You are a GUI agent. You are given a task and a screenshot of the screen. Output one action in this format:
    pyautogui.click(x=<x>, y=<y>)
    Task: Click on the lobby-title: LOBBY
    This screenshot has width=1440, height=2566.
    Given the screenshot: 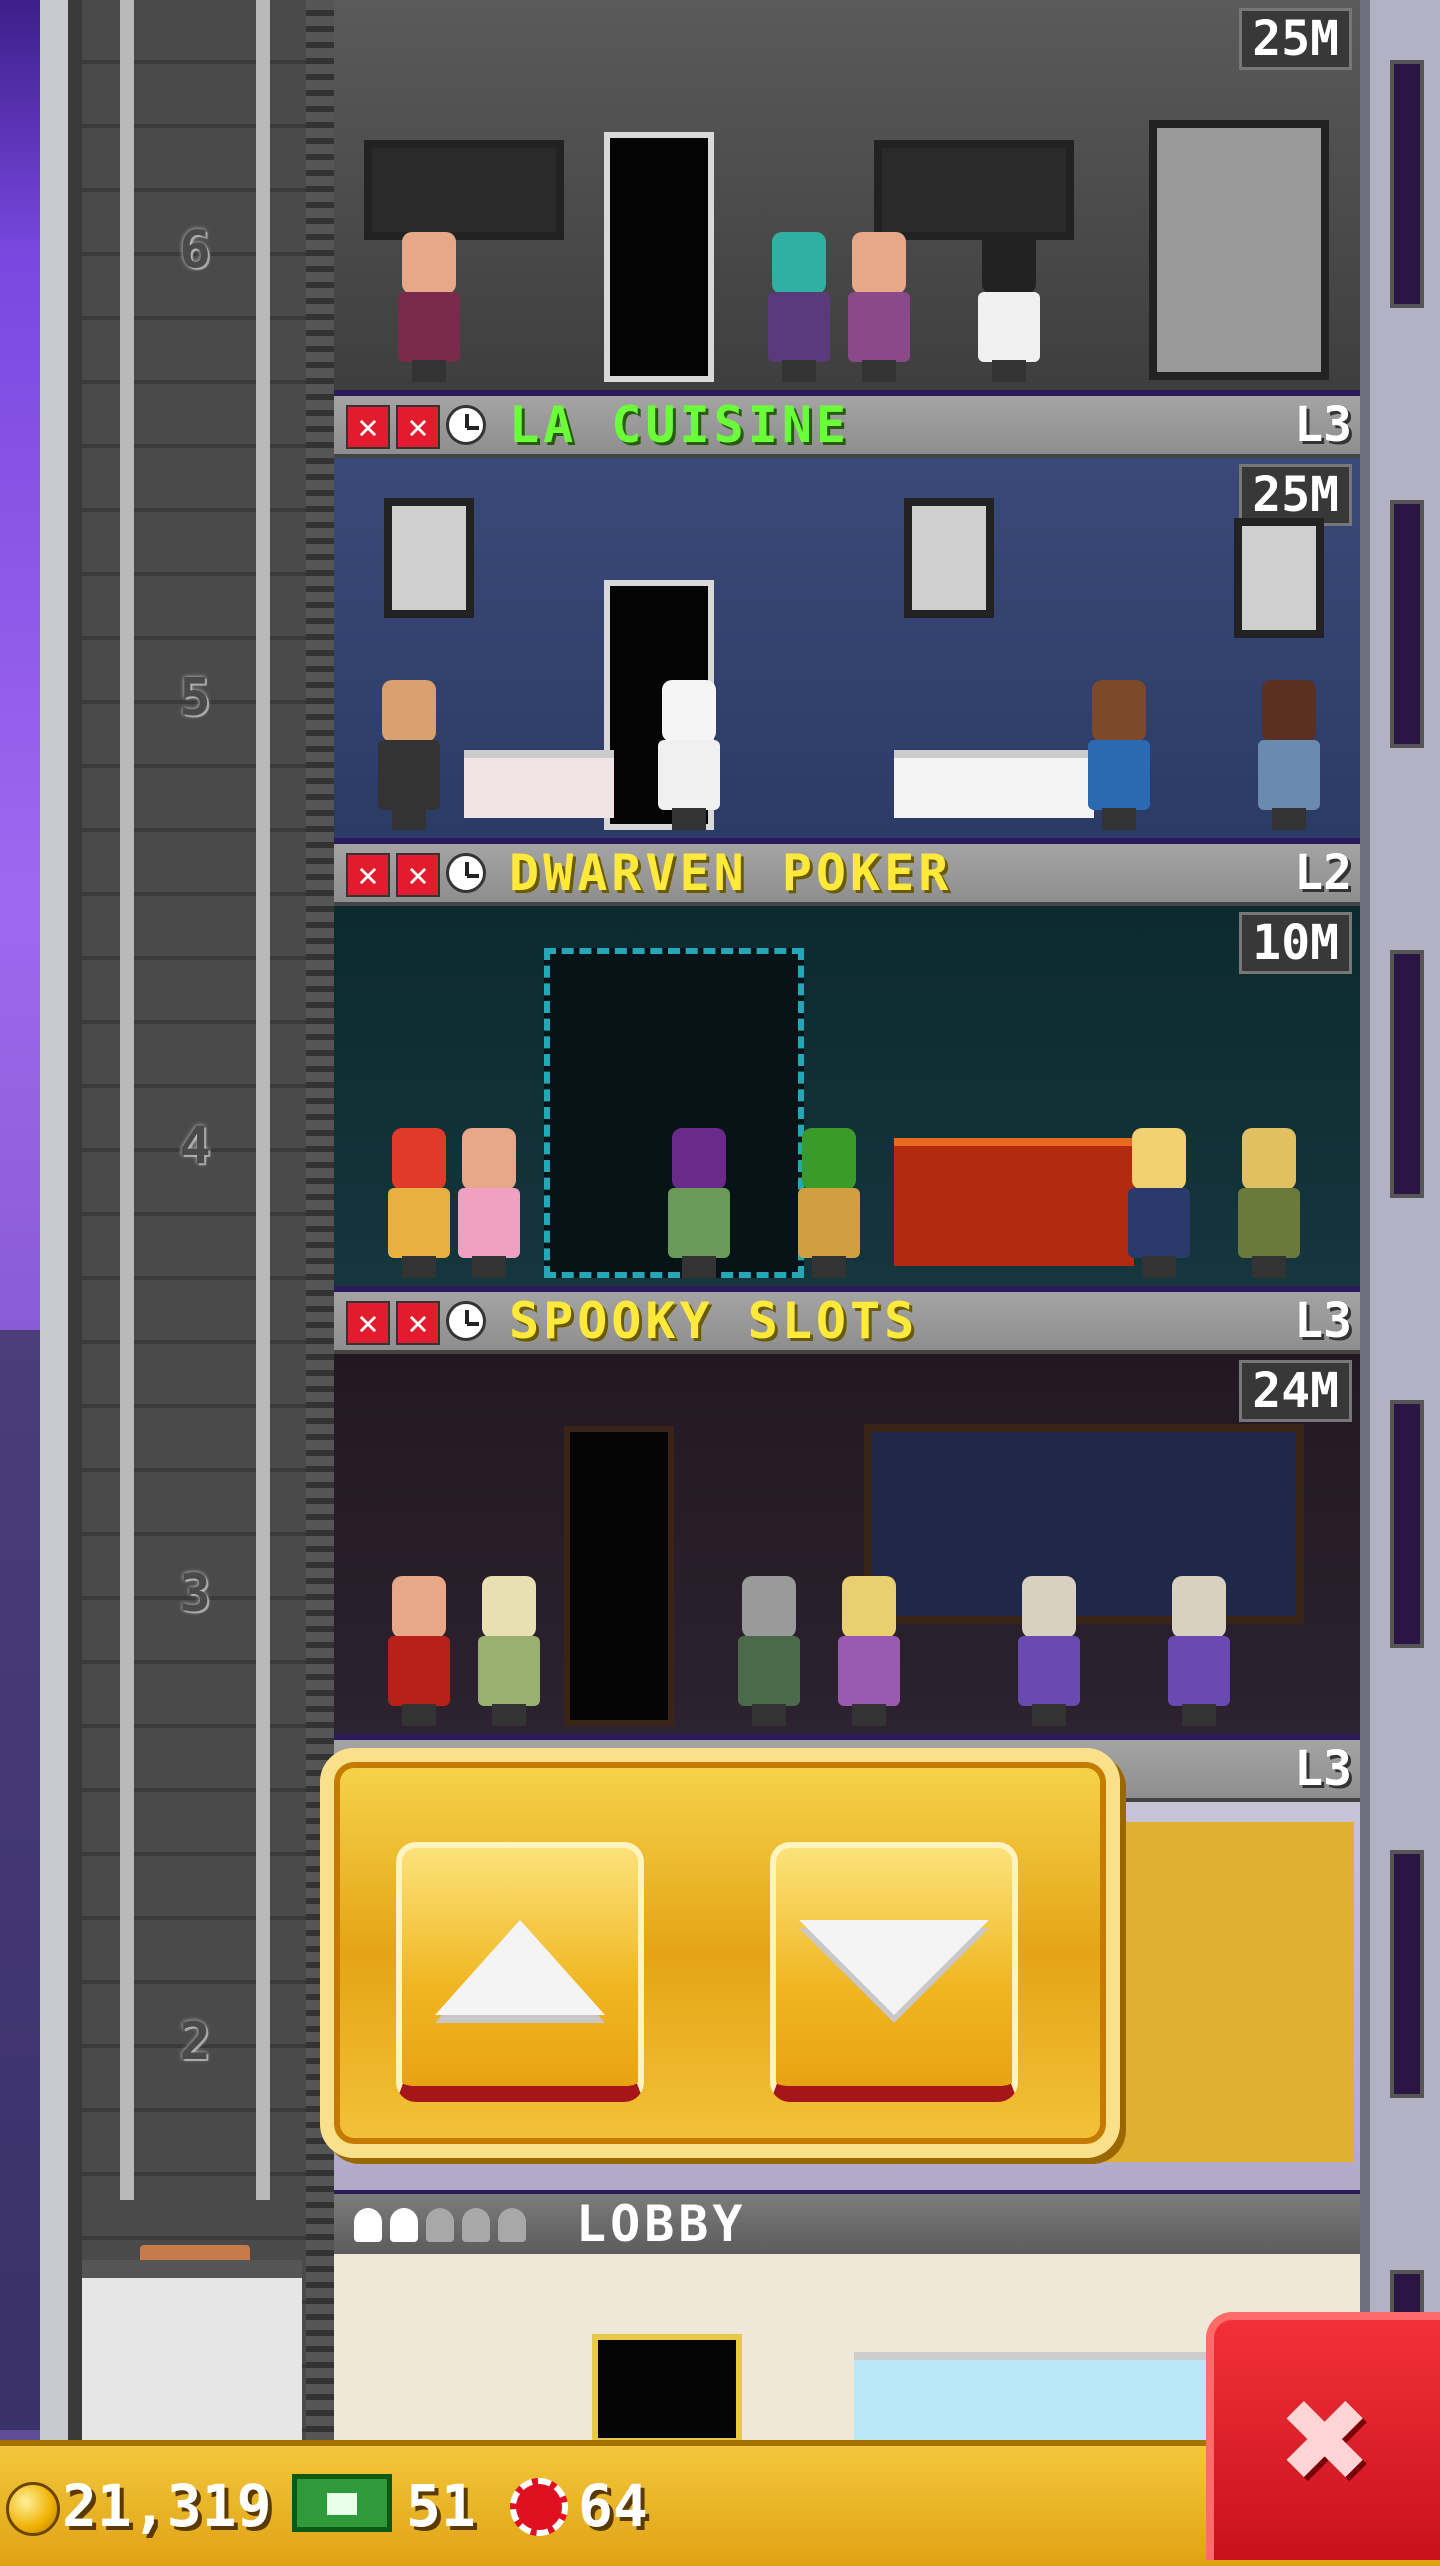 What is the action you would take?
    pyautogui.click(x=661, y=2224)
    